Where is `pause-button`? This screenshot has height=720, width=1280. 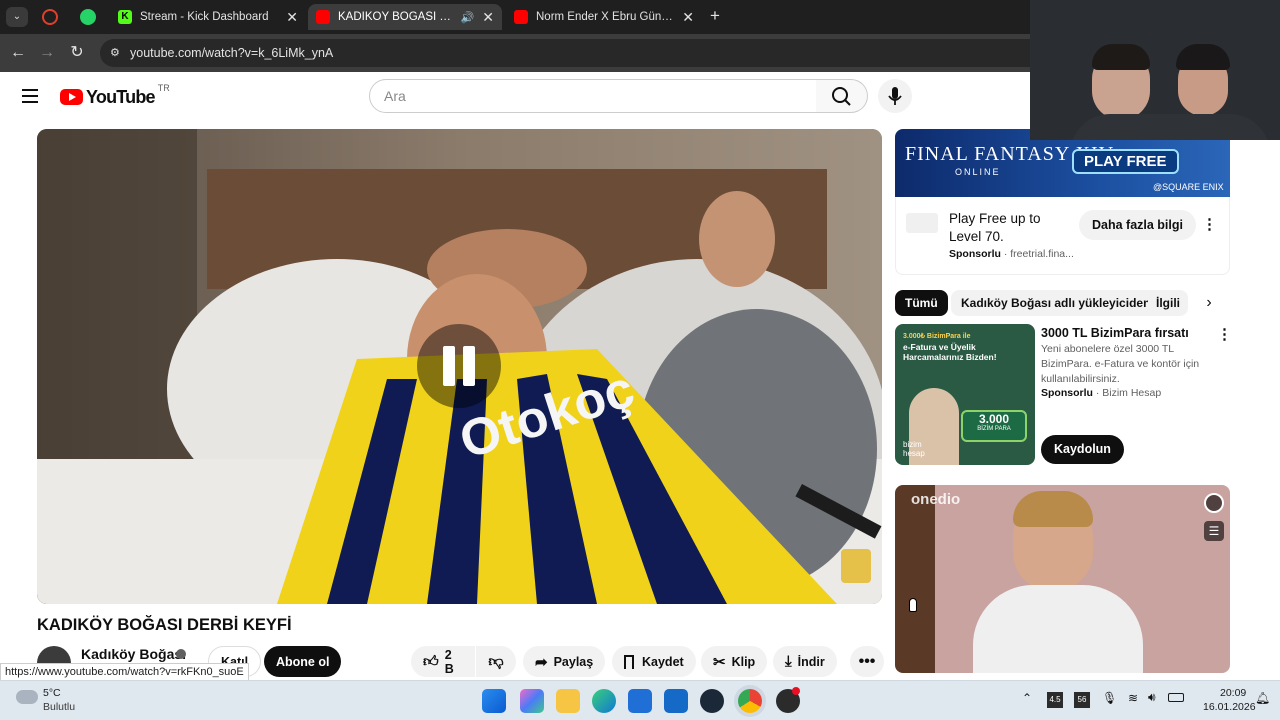
pause-button is located at coordinates (459, 366).